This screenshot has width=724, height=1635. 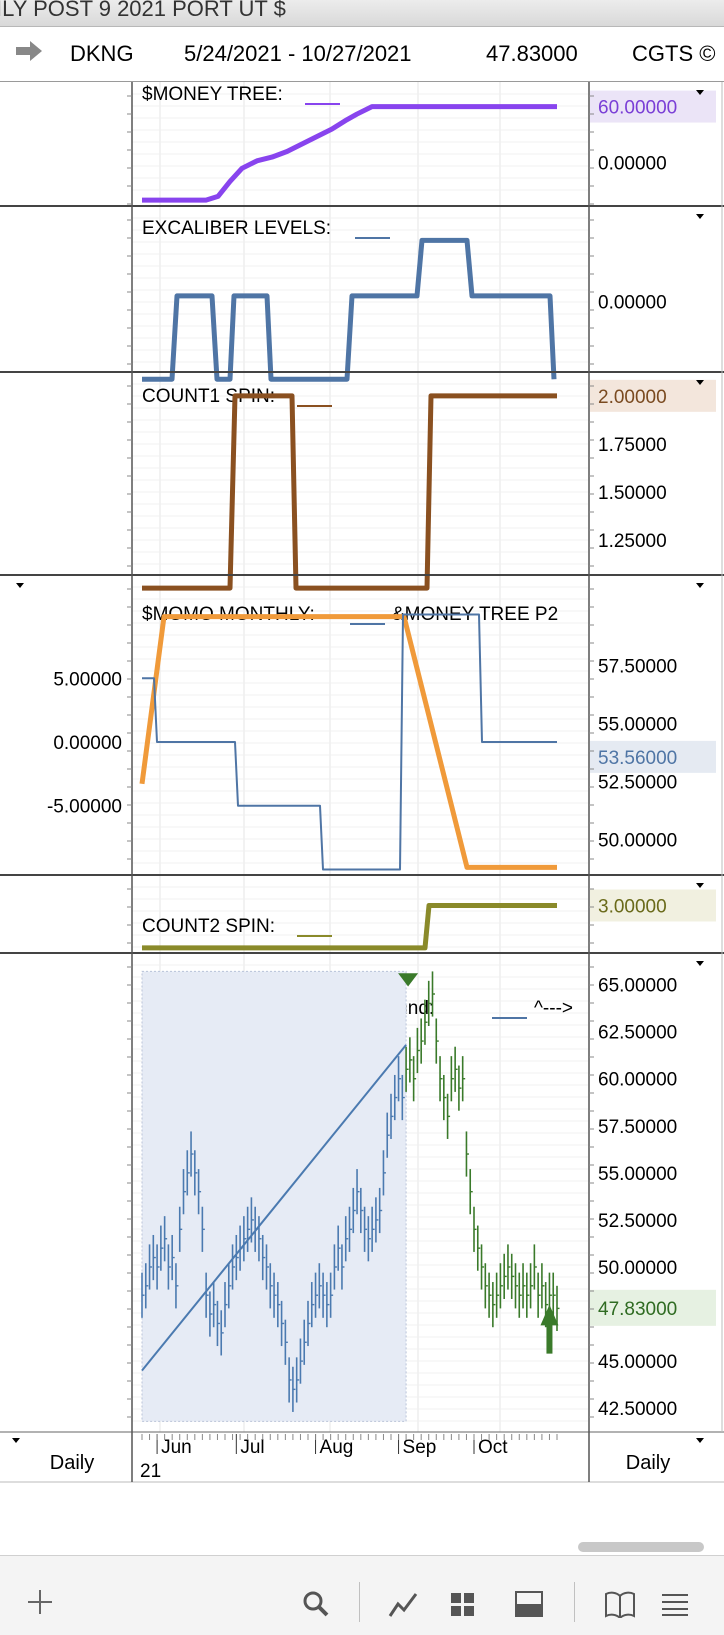 What do you see at coordinates (362, 13) in the screenshot?
I see `window-title-bar: ILY POST 9 2021 PORT UT $` at bounding box center [362, 13].